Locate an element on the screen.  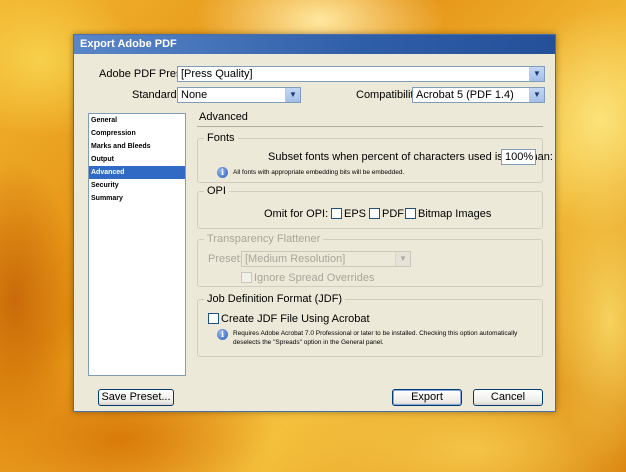
sidebar-item-general: General is located at coordinates (137, 120).